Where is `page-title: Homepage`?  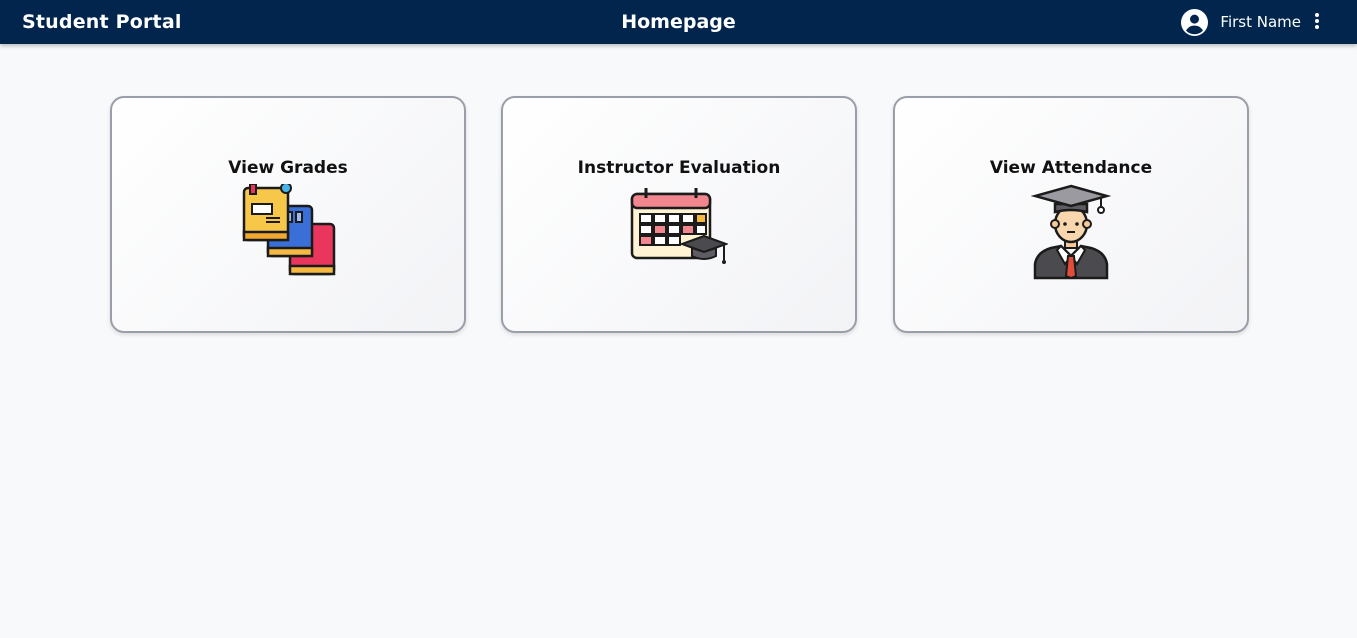
page-title: Homepage is located at coordinates (678, 22).